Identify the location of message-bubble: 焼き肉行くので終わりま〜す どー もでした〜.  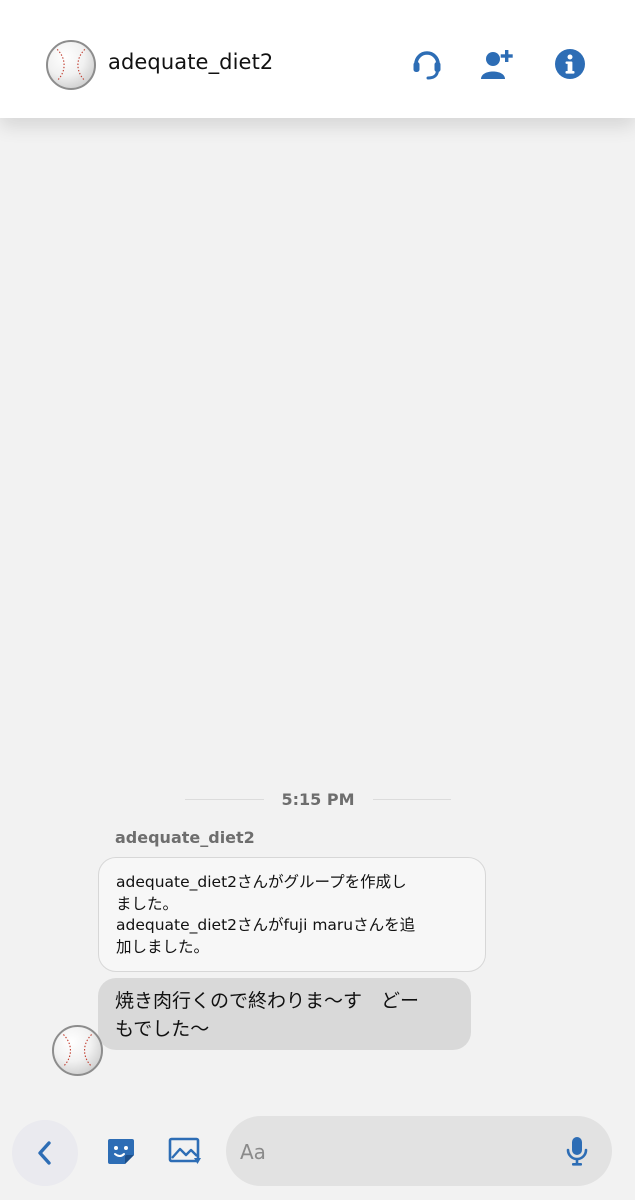
(284, 1014).